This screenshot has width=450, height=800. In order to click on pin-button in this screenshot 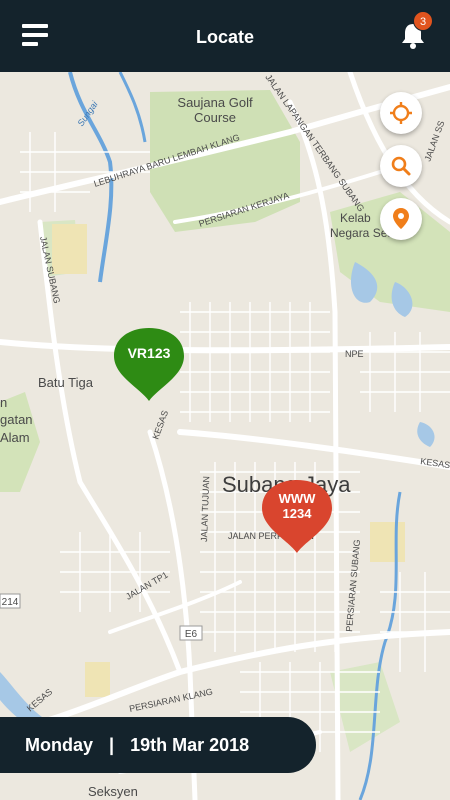, I will do `click(401, 219)`.